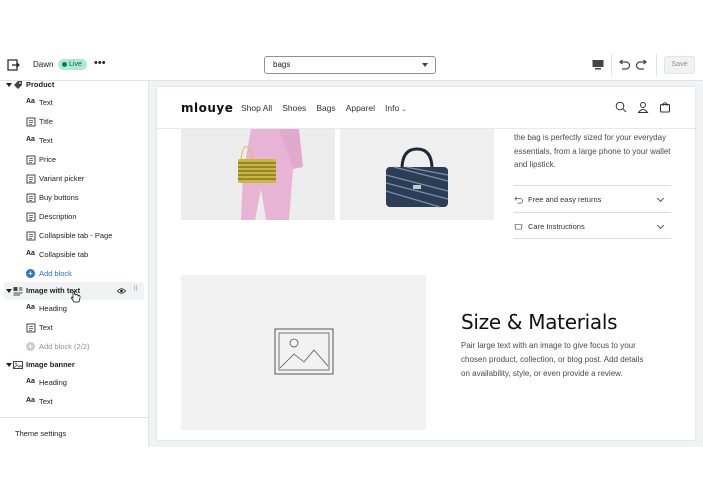 This screenshot has height=500, width=703. I want to click on block-item: Text, so click(74, 328).